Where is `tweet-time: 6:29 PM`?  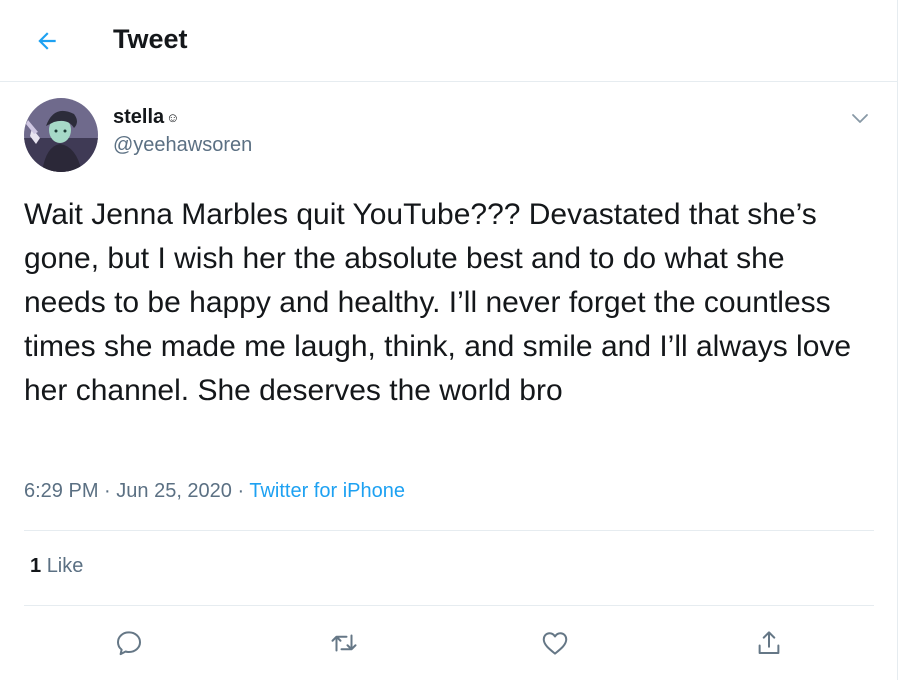
tweet-time: 6:29 PM is located at coordinates (61, 491).